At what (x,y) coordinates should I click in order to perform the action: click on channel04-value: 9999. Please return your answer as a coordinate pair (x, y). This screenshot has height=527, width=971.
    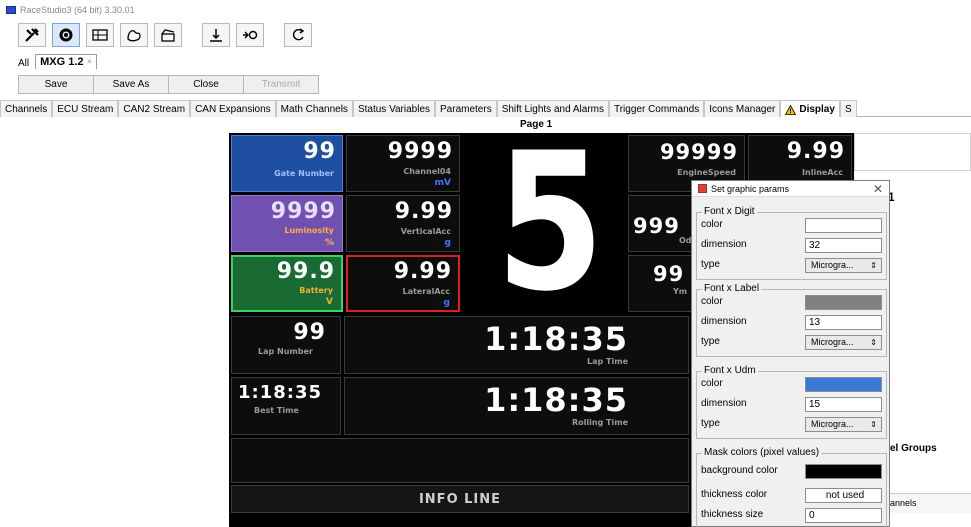
    Looking at the image, I should click on (420, 151).